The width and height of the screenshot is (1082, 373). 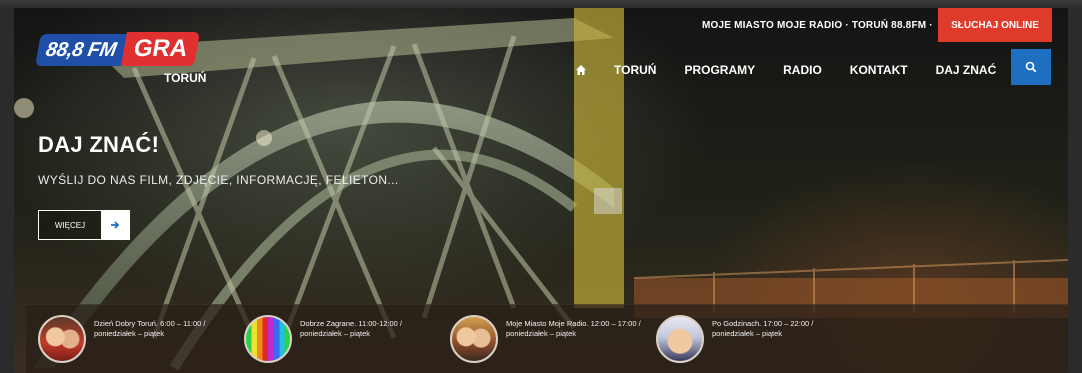 What do you see at coordinates (81, 50) in the screenshot?
I see `logo-frequency: 88,8 FM` at bounding box center [81, 50].